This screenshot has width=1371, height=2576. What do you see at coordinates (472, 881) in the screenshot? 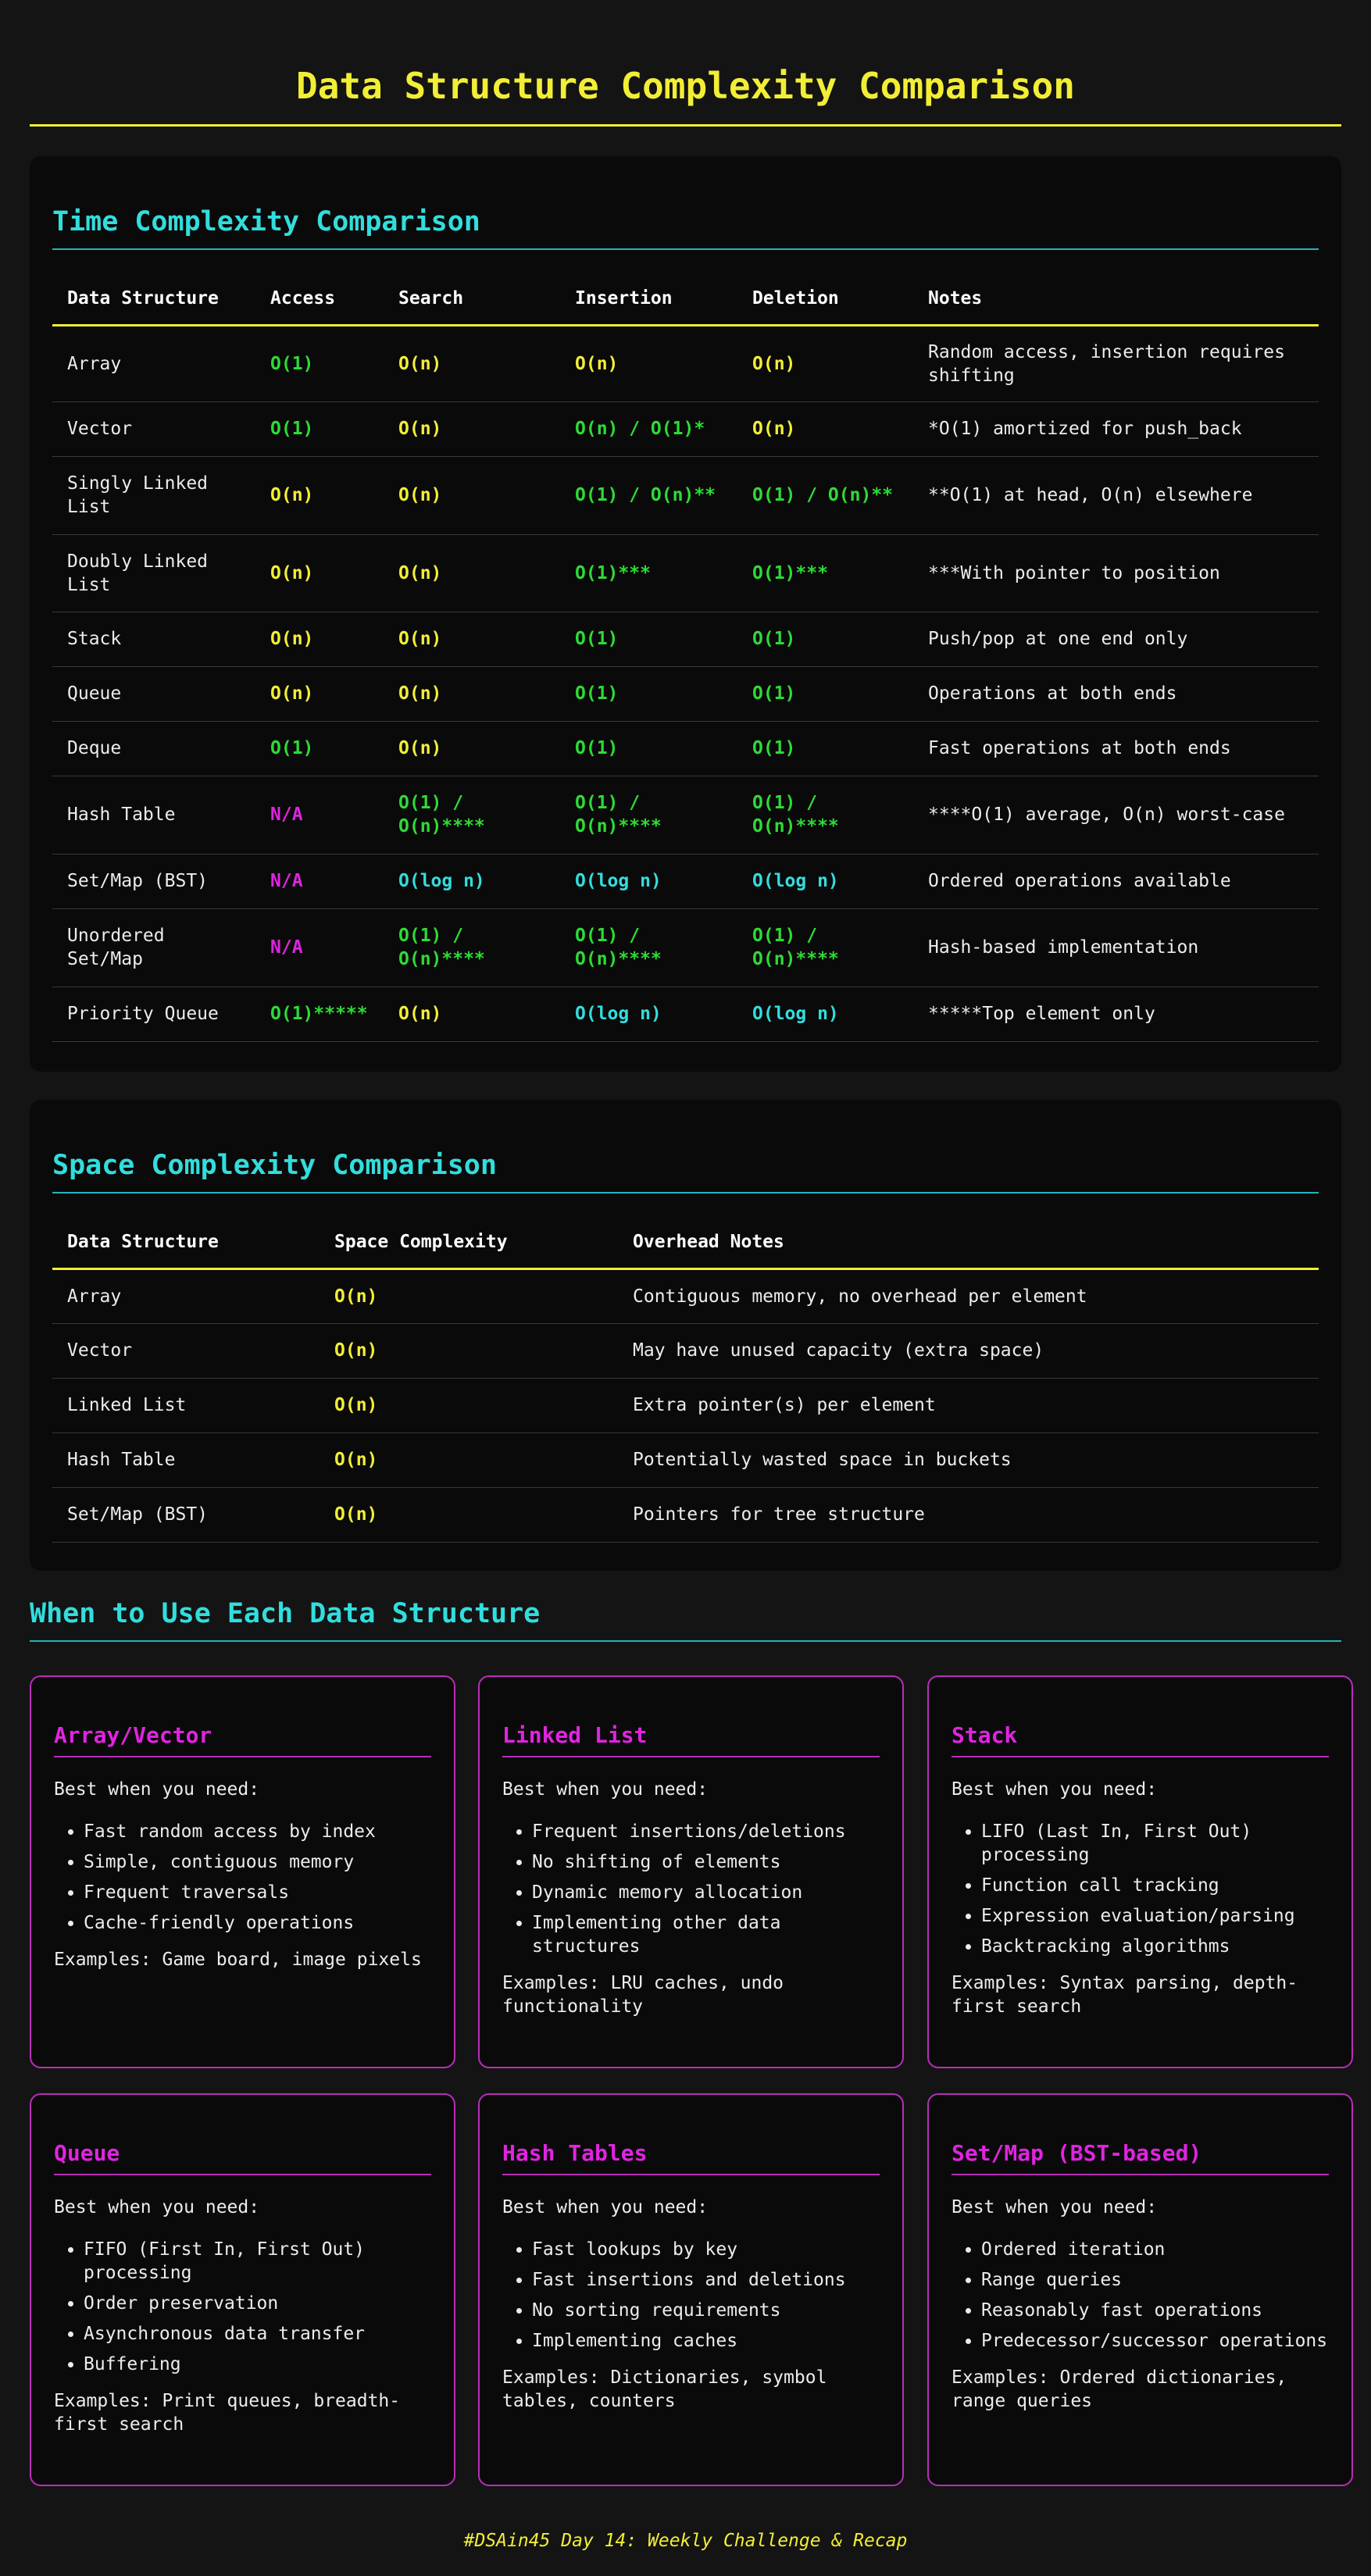
I see `search-value: O(log n)` at bounding box center [472, 881].